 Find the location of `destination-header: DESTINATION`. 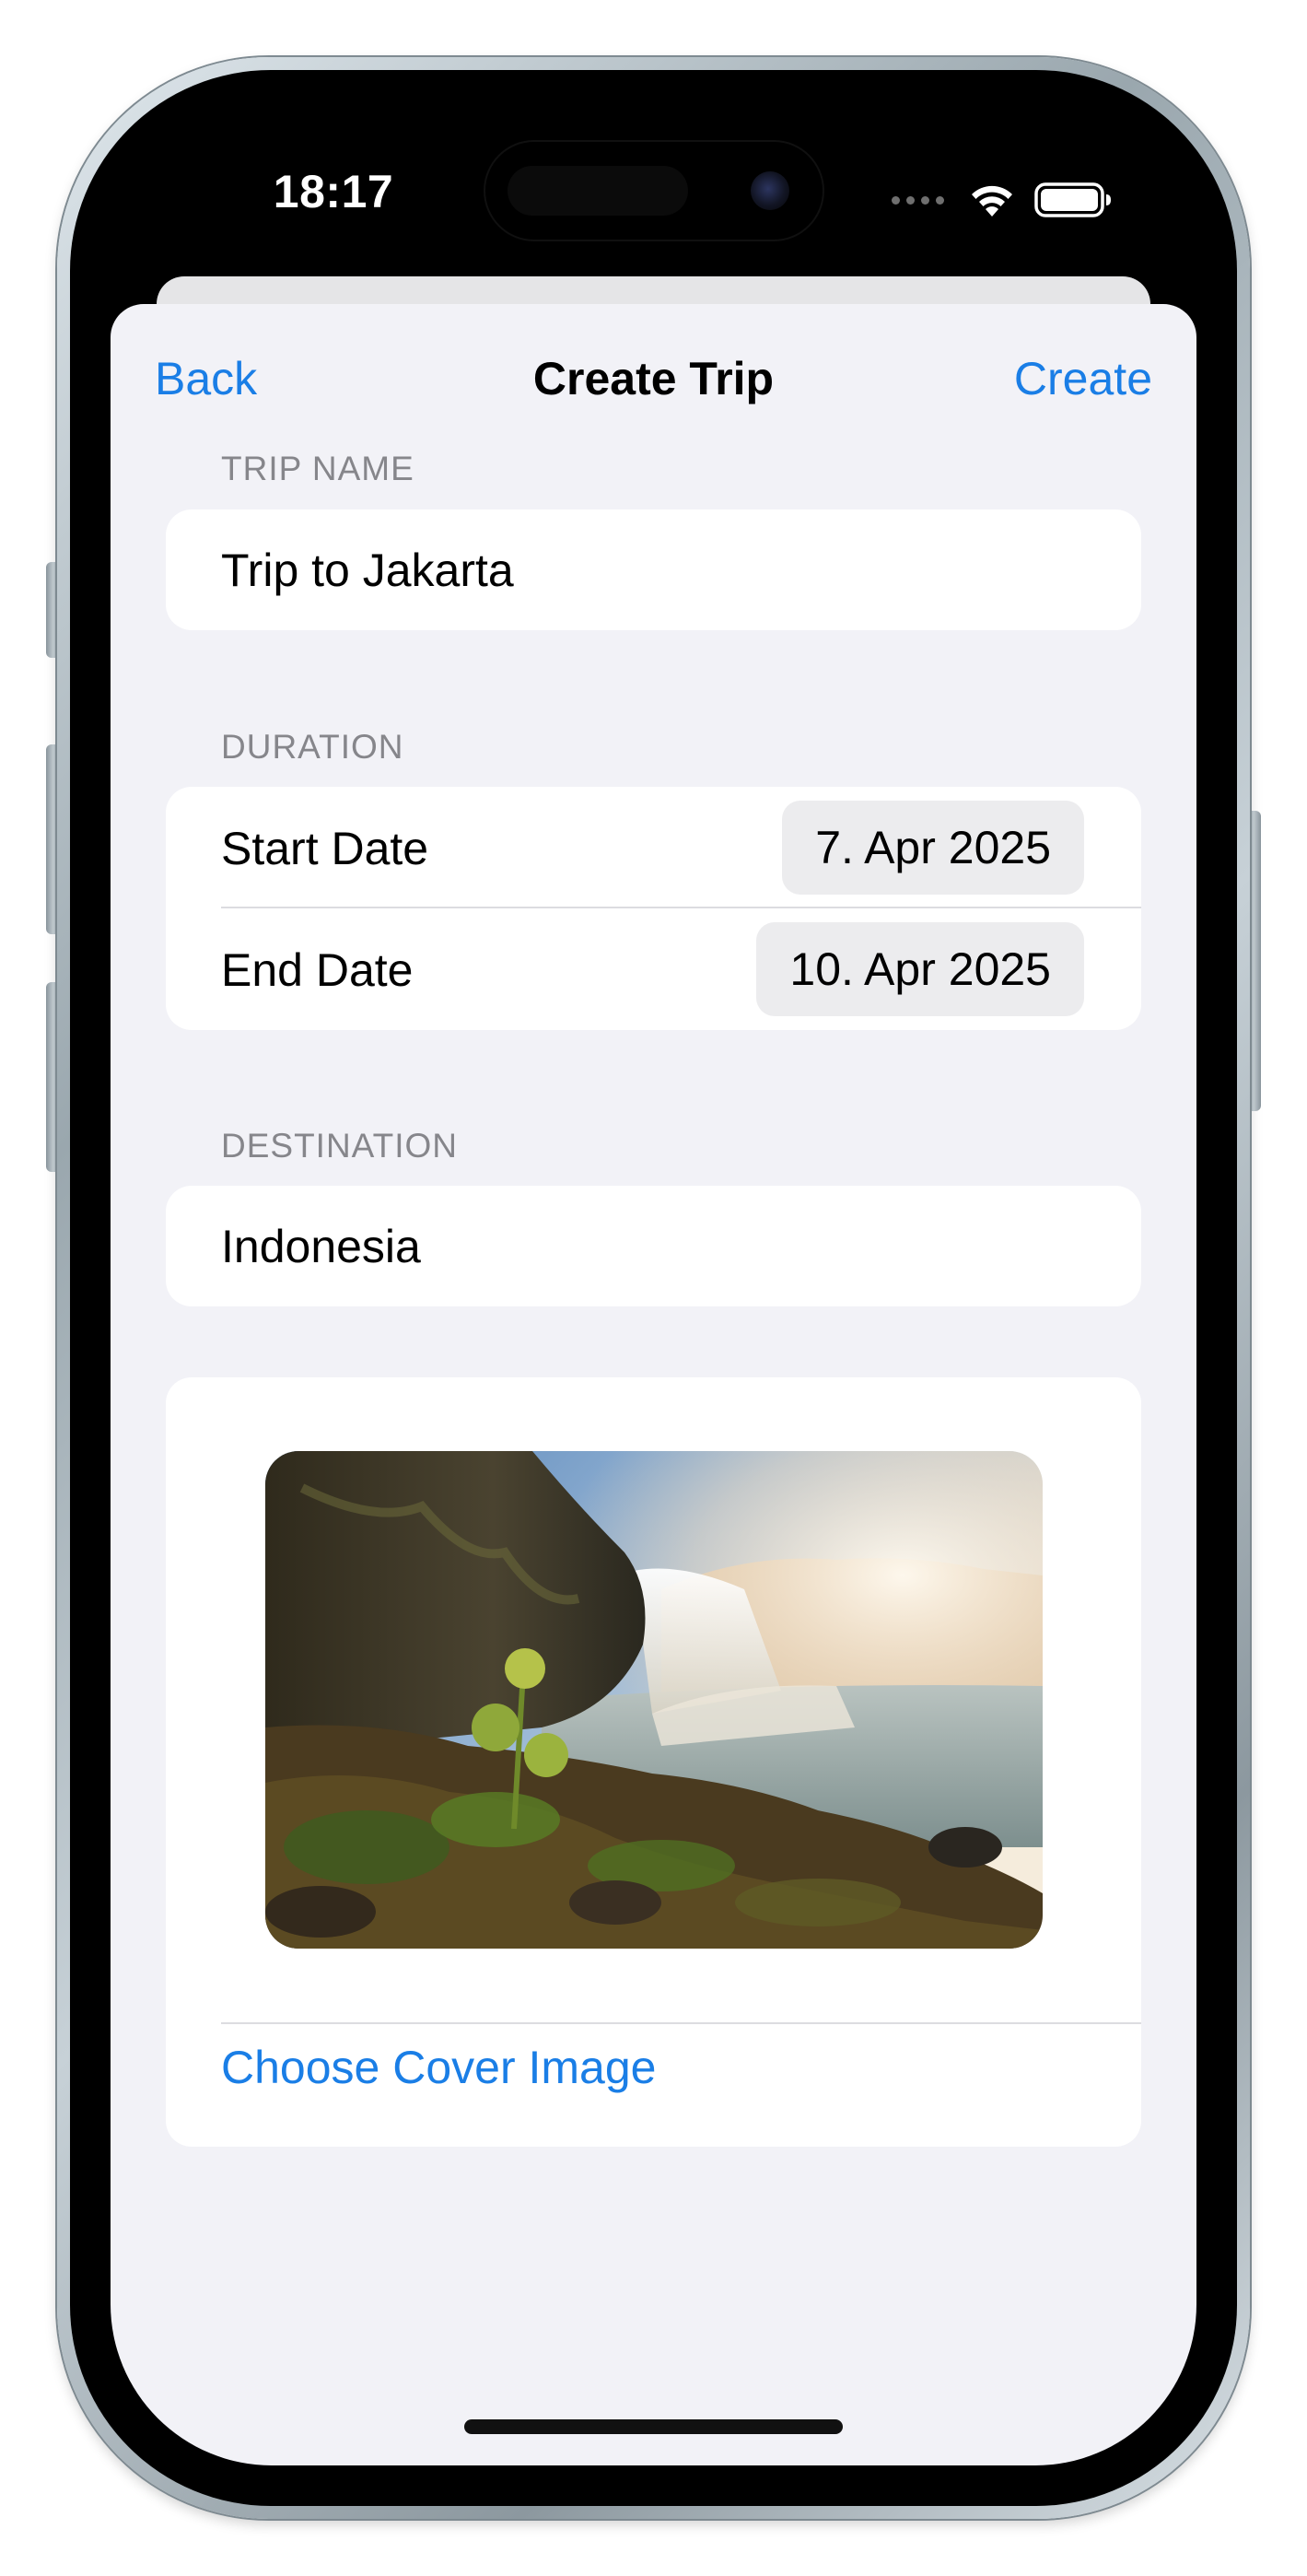

destination-header: DESTINATION is located at coordinates (340, 1146).